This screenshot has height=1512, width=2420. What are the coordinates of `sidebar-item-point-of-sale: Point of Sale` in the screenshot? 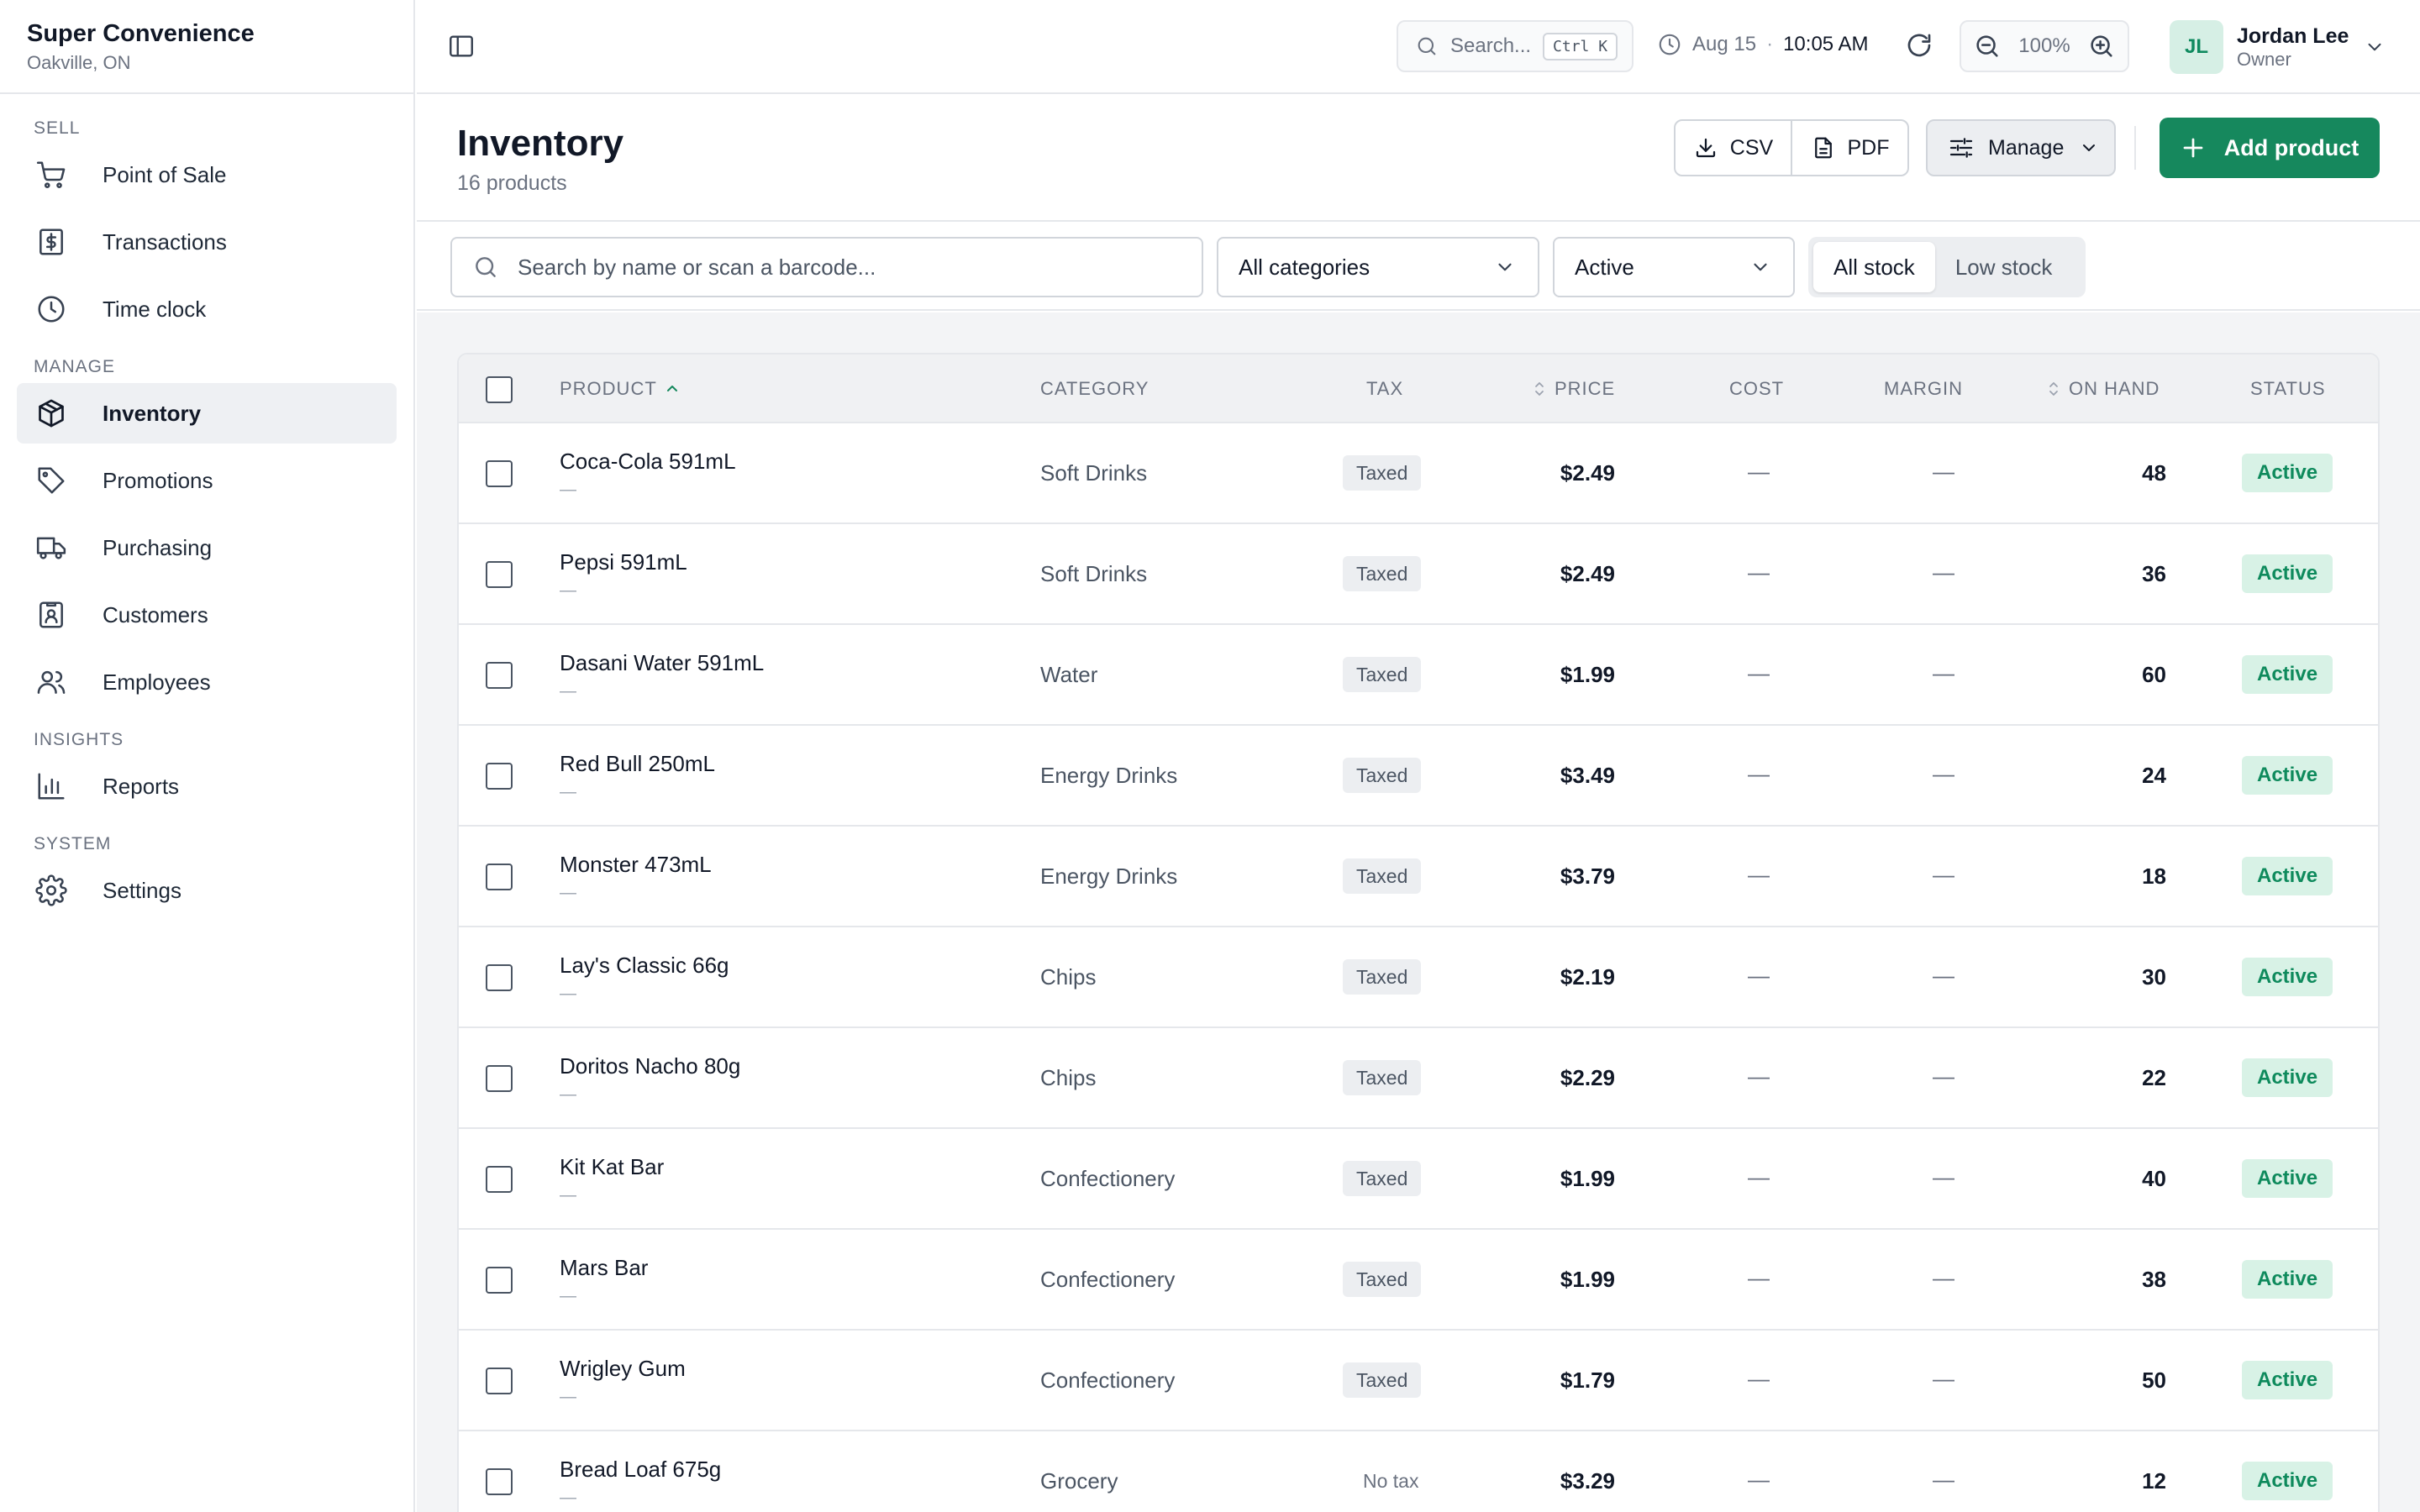 It's located at (207, 174).